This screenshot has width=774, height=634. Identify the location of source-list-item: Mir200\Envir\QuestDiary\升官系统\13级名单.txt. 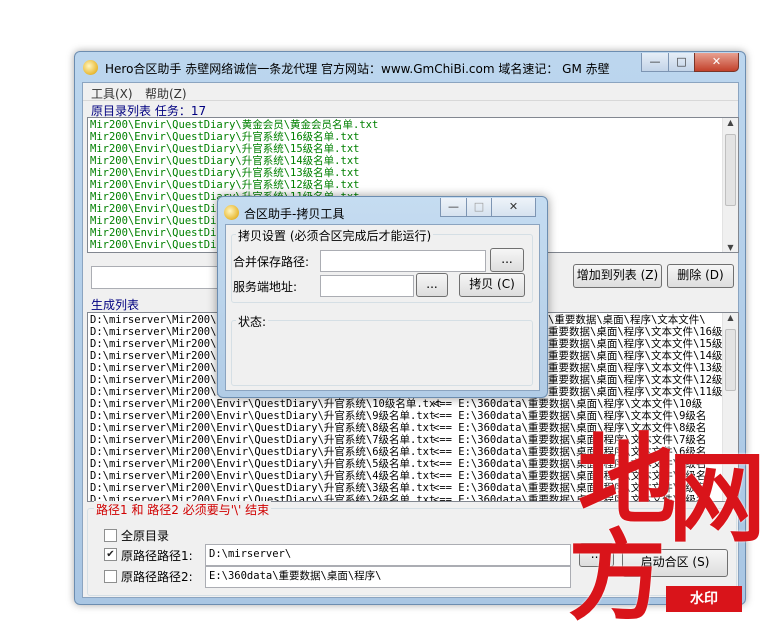
(234, 173).